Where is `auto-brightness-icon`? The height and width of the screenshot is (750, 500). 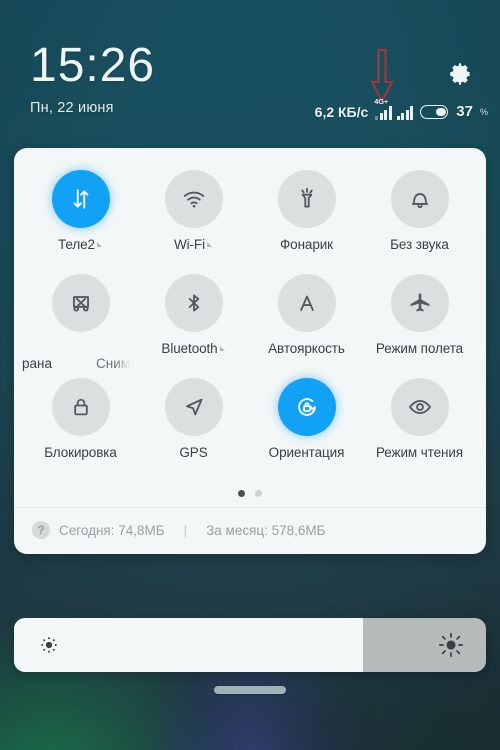
auto-brightness-icon is located at coordinates (306, 303).